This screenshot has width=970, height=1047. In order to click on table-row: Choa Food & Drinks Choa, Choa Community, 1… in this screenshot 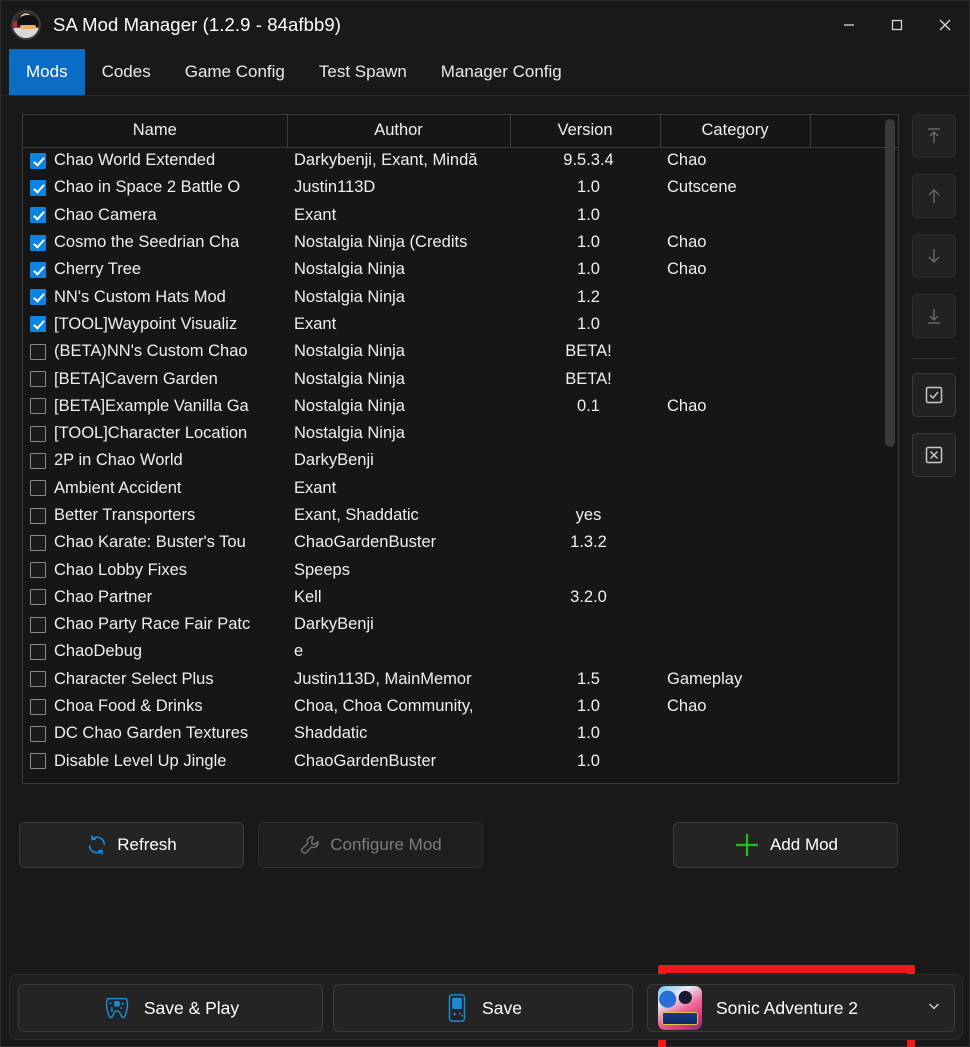, I will do `click(460, 706)`.